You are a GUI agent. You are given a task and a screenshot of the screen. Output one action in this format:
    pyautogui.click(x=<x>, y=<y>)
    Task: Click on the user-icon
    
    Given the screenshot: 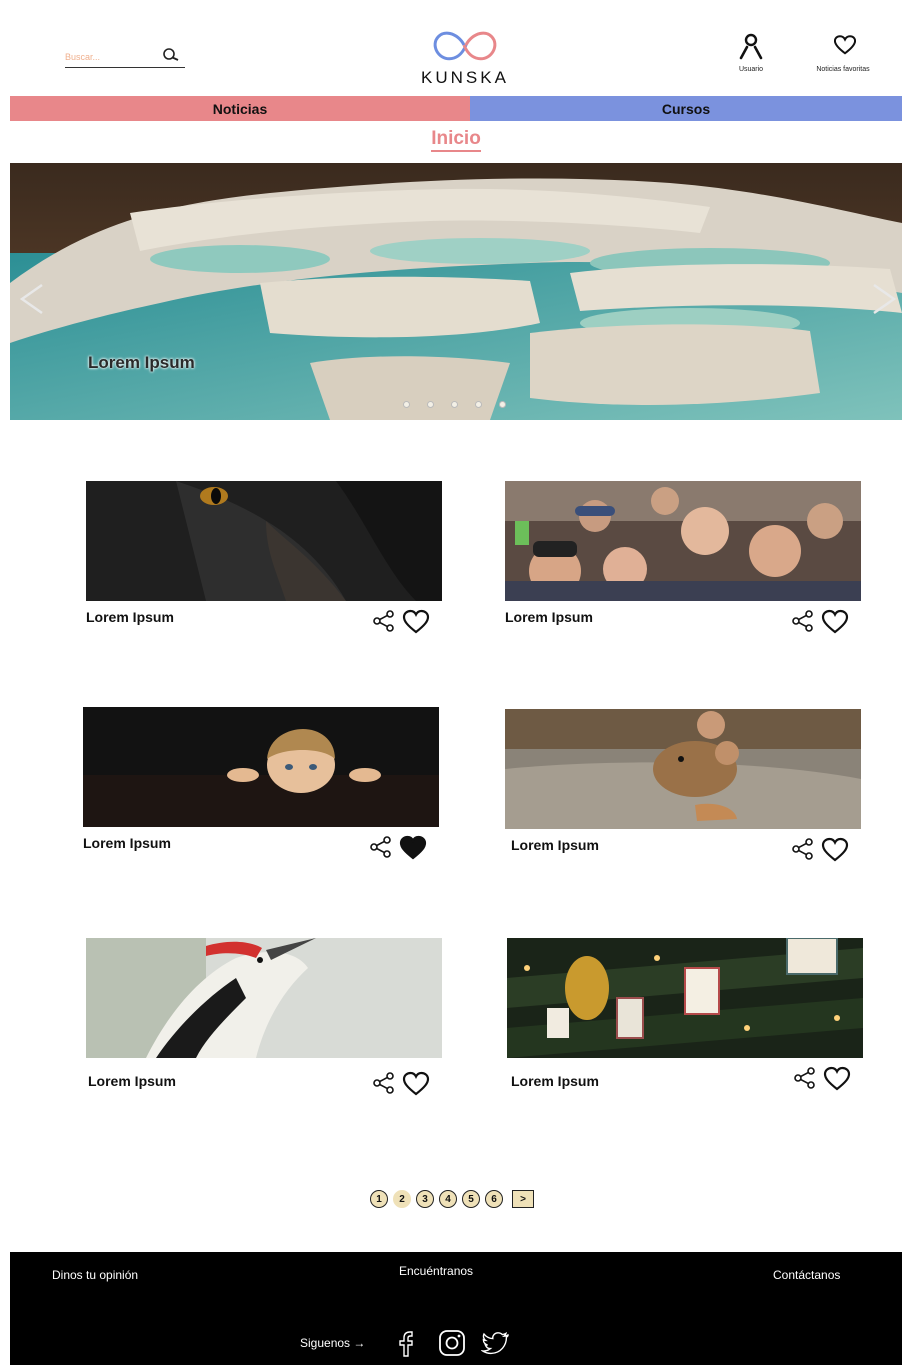 What is the action you would take?
    pyautogui.click(x=751, y=46)
    